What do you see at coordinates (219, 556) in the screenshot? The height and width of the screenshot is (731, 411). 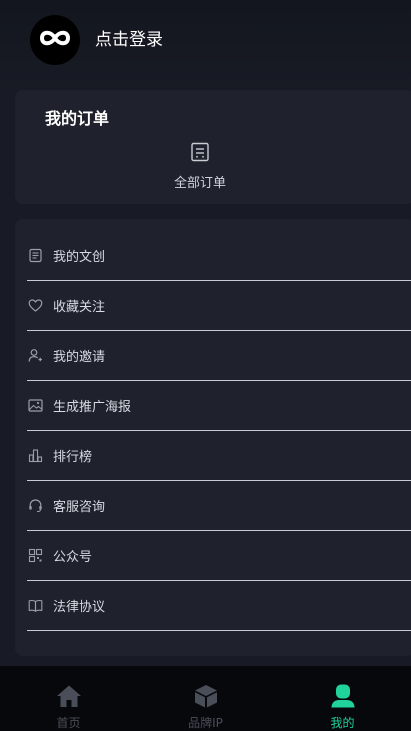 I see `menu-item-official-account: 公众号` at bounding box center [219, 556].